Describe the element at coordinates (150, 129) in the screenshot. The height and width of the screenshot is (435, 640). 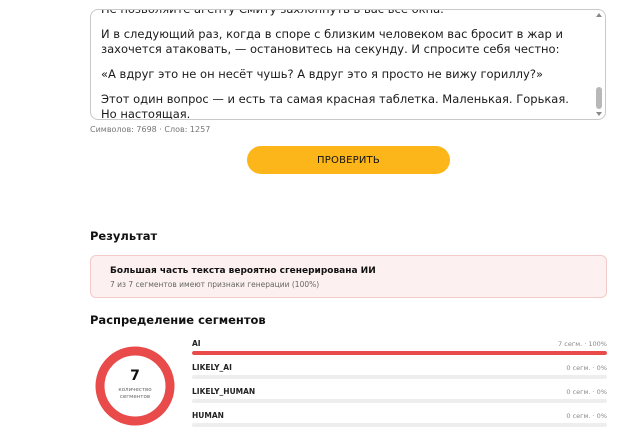
I see `text-stats: Символов: 7698 · Слов: 1257` at that location.